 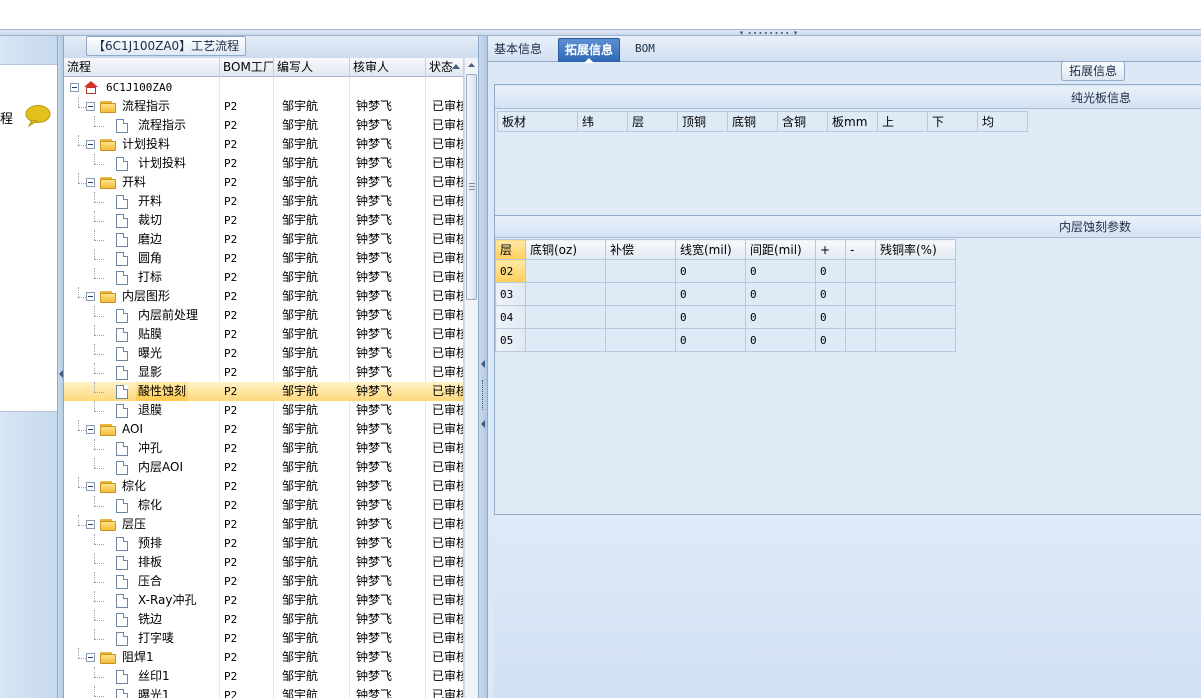 I want to click on tree-name-cell: 排板, so click(x=142, y=562).